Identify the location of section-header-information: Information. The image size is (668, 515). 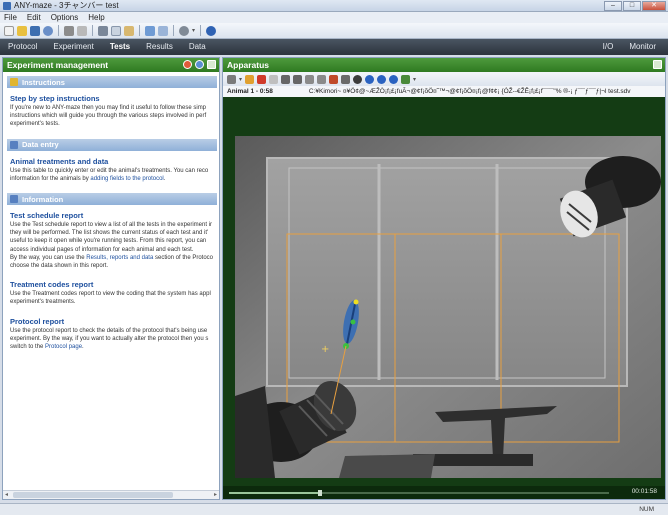
(112, 199).